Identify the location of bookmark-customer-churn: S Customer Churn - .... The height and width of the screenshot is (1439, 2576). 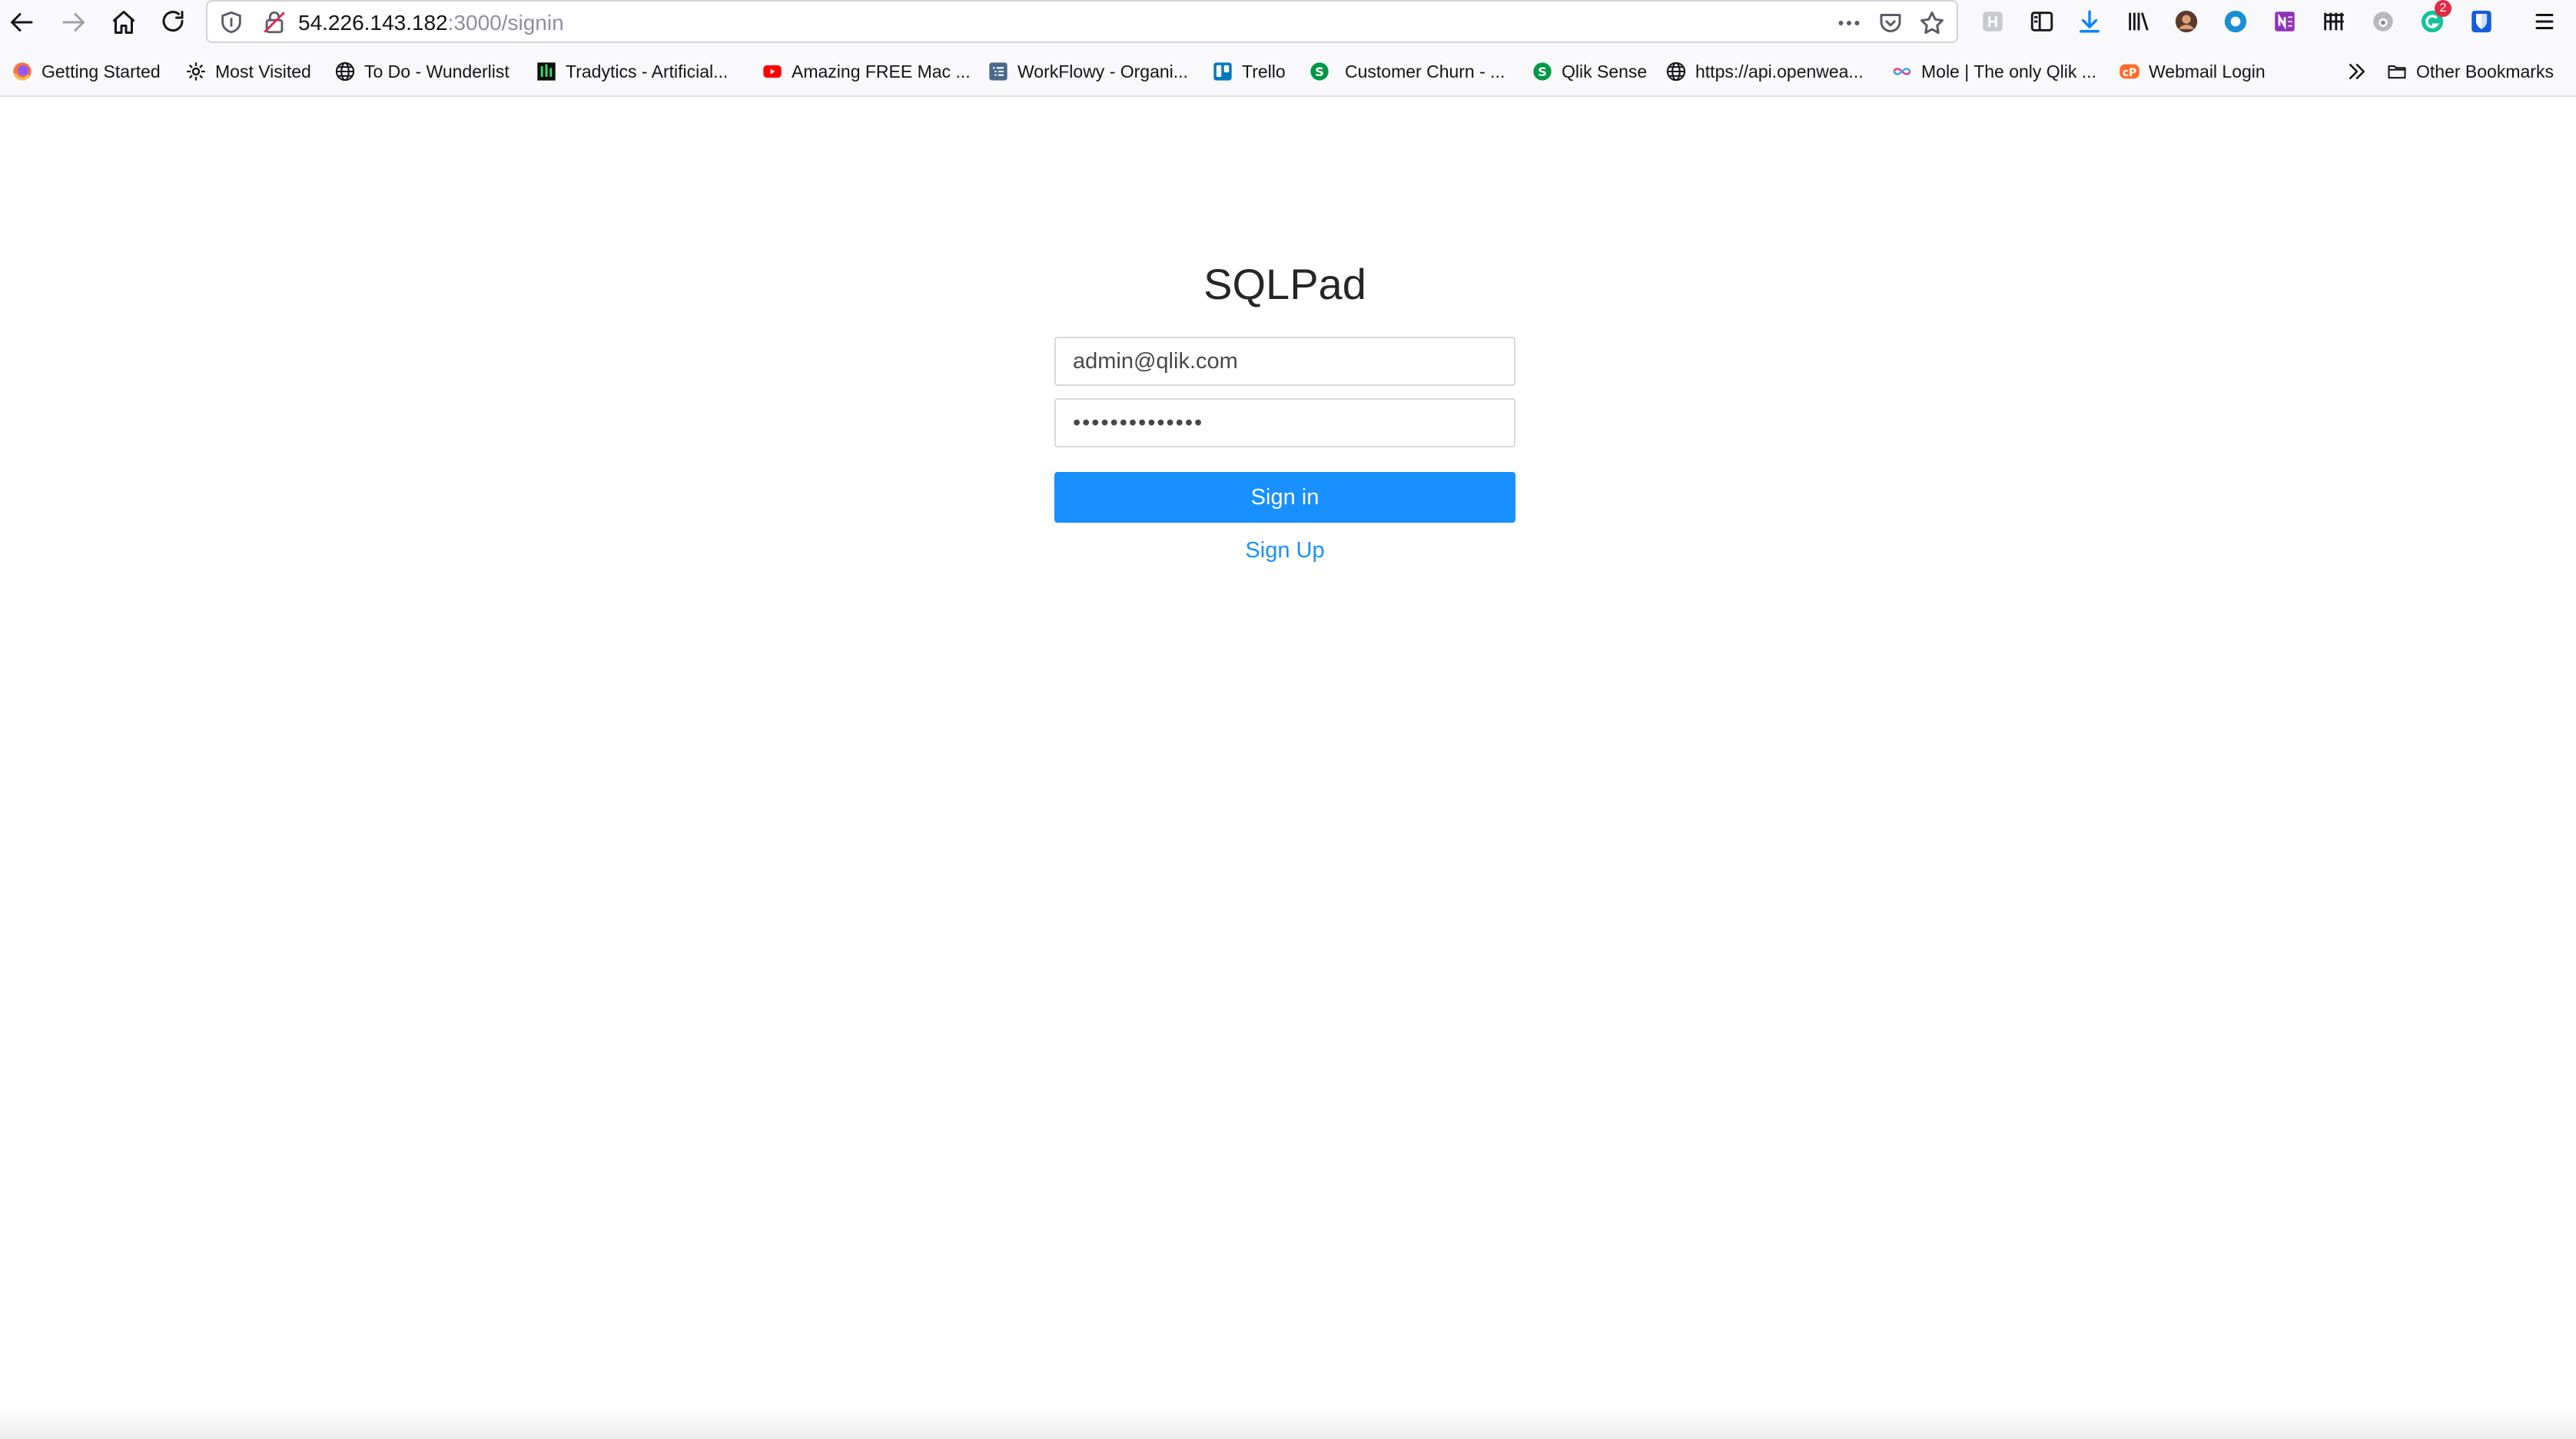
(1406, 71).